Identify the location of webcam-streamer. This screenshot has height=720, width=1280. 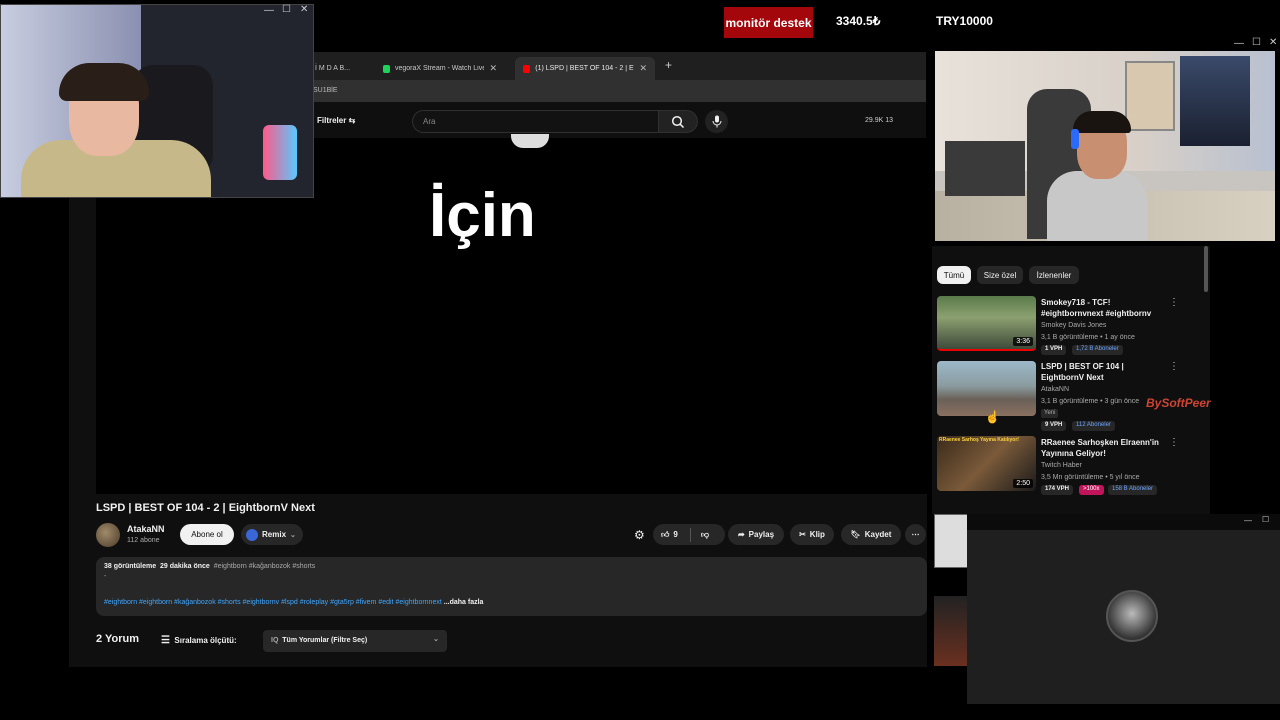
(157, 101).